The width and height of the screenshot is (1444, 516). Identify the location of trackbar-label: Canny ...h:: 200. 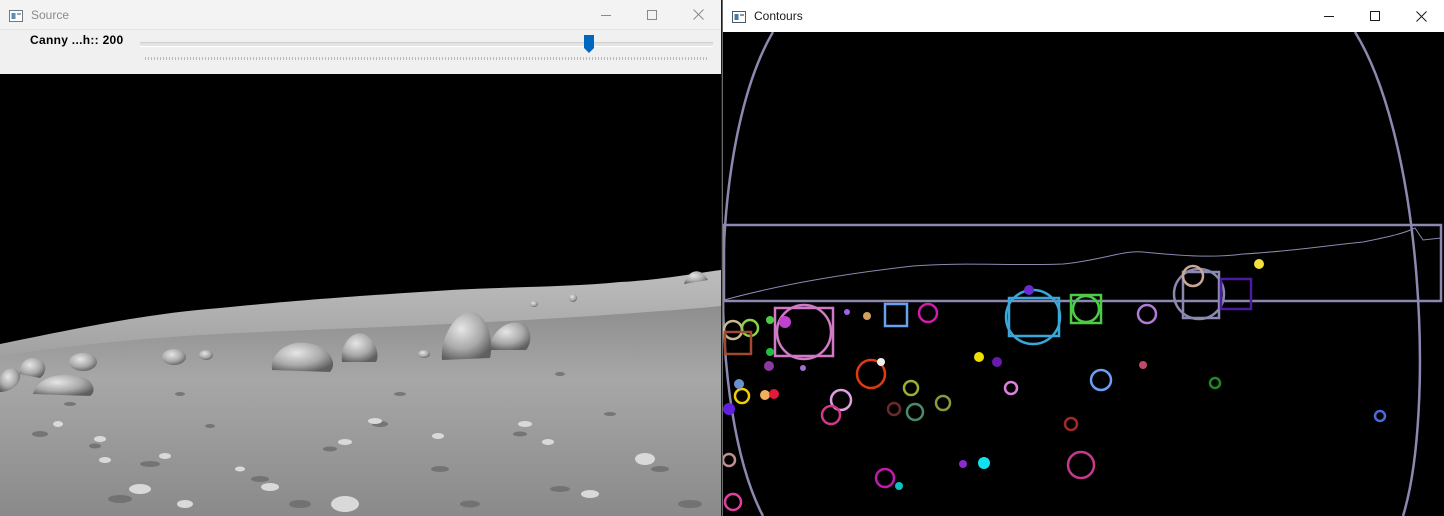
(77, 40).